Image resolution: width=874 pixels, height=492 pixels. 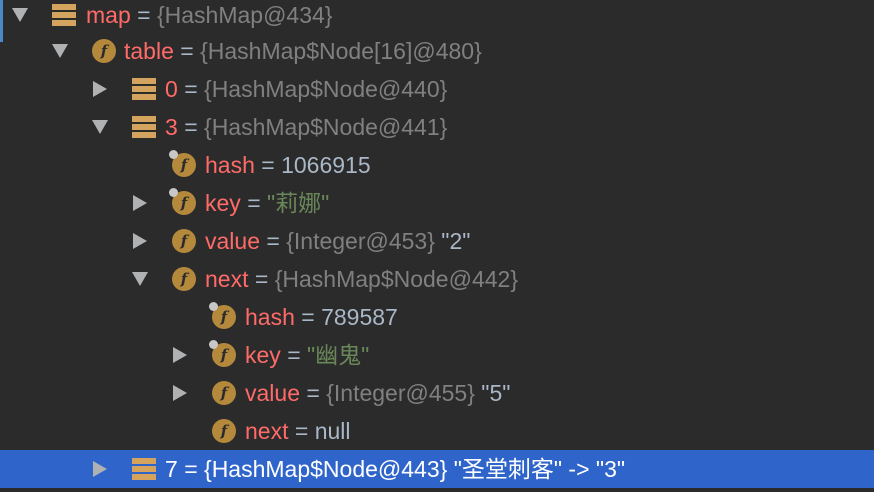 What do you see at coordinates (341, 51) in the screenshot?
I see `variable-value: {HashMap$Node[16]@480}` at bounding box center [341, 51].